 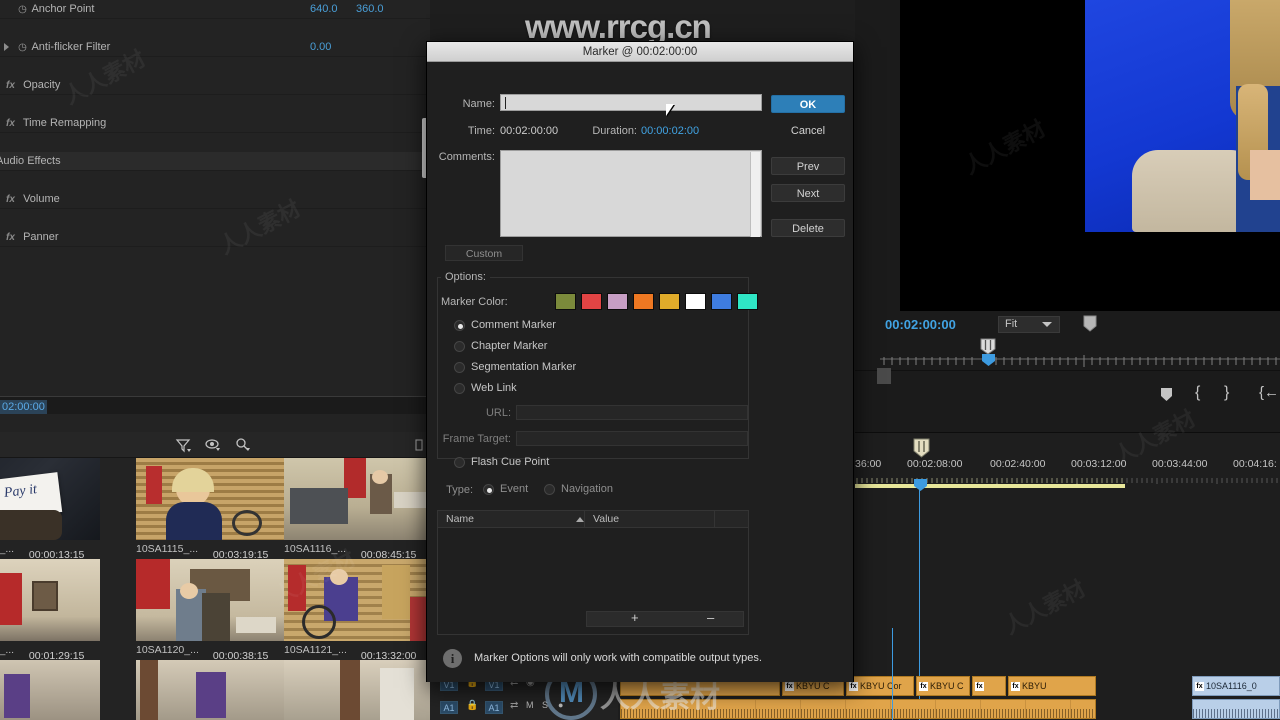 I want to click on sort-ascending-icon, so click(x=580, y=519).